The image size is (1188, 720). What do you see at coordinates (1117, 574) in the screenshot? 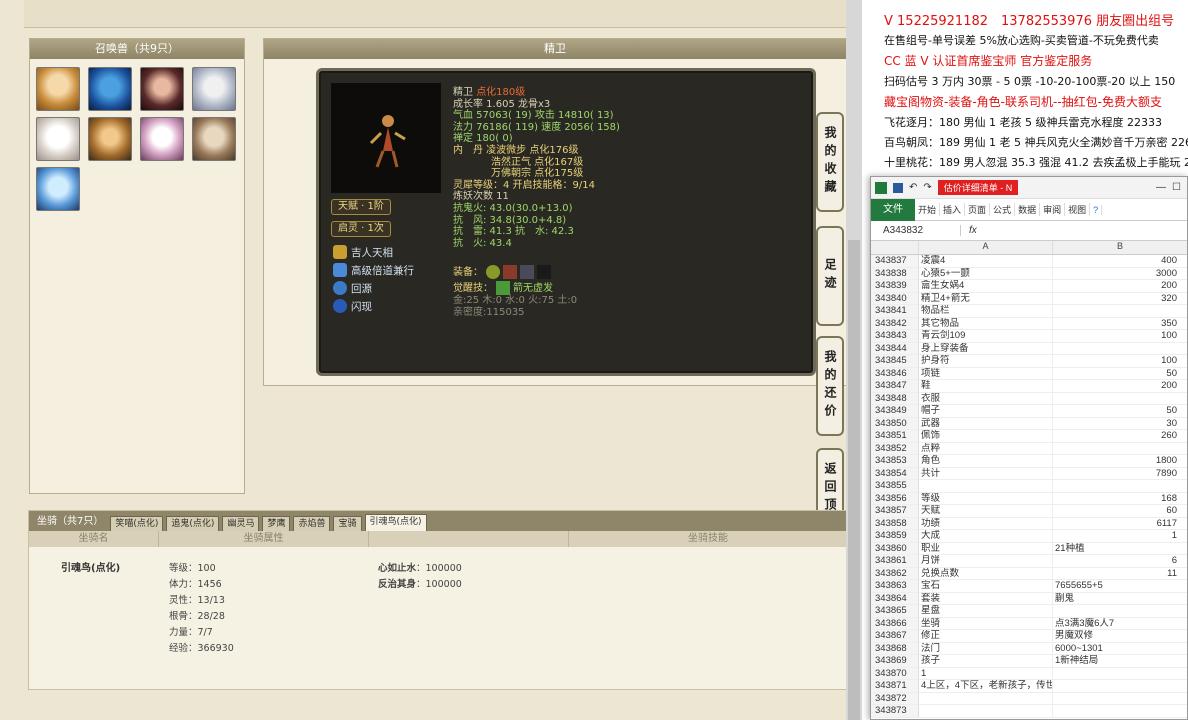
I see `cell-b: 11` at bounding box center [1117, 574].